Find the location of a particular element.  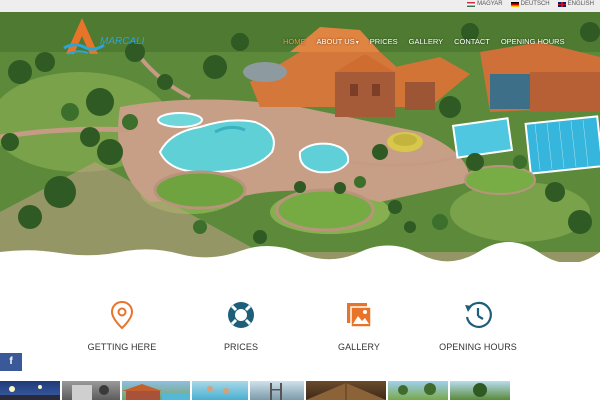

germany-flag-icon is located at coordinates (514, 4).